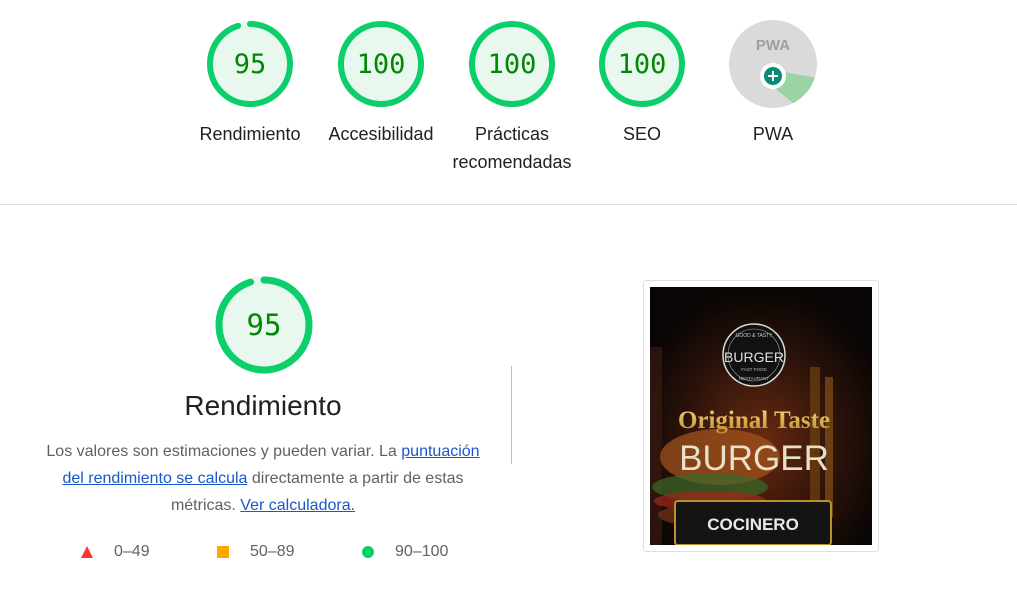 The height and width of the screenshot is (602, 1017). What do you see at coordinates (754, 357) in the screenshot?
I see `logo-main-text: BURGER` at bounding box center [754, 357].